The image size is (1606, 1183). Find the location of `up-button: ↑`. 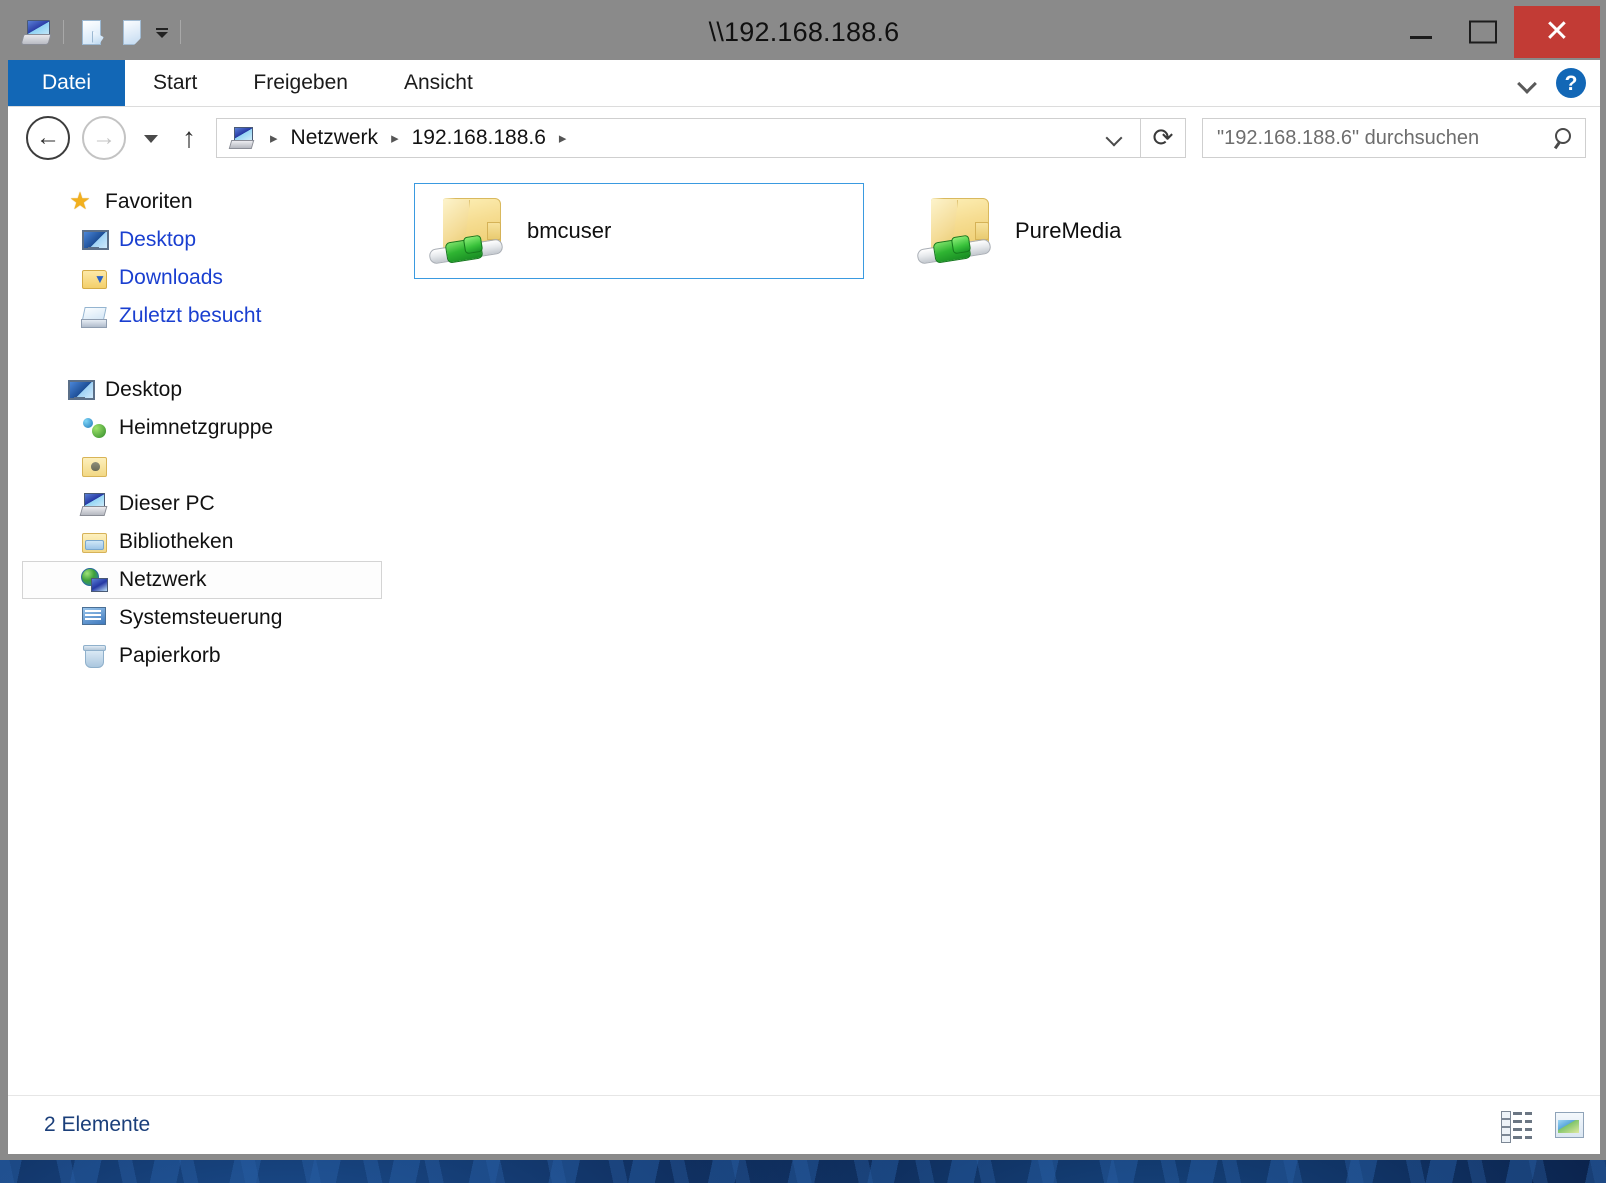

up-button: ↑ is located at coordinates (189, 138).